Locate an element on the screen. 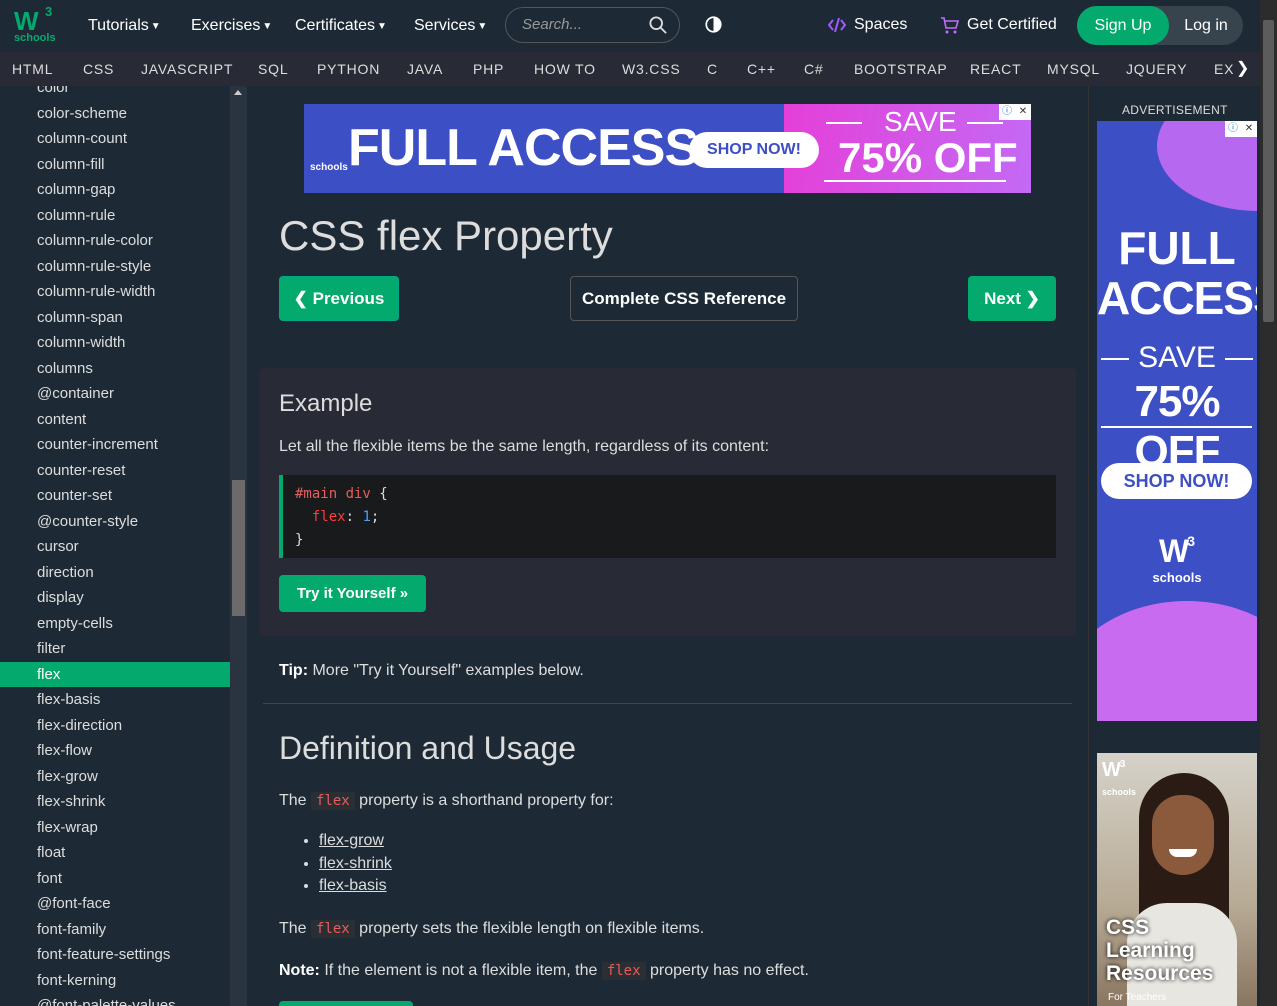  get-certified-label: Get Certified is located at coordinates (1012, 24).